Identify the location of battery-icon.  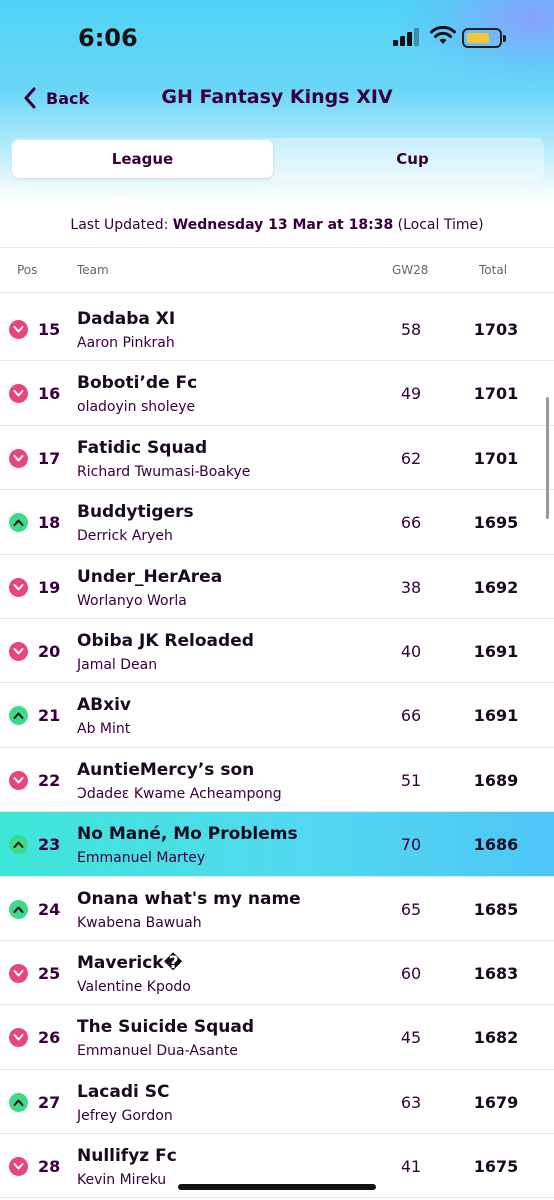
(484, 38).